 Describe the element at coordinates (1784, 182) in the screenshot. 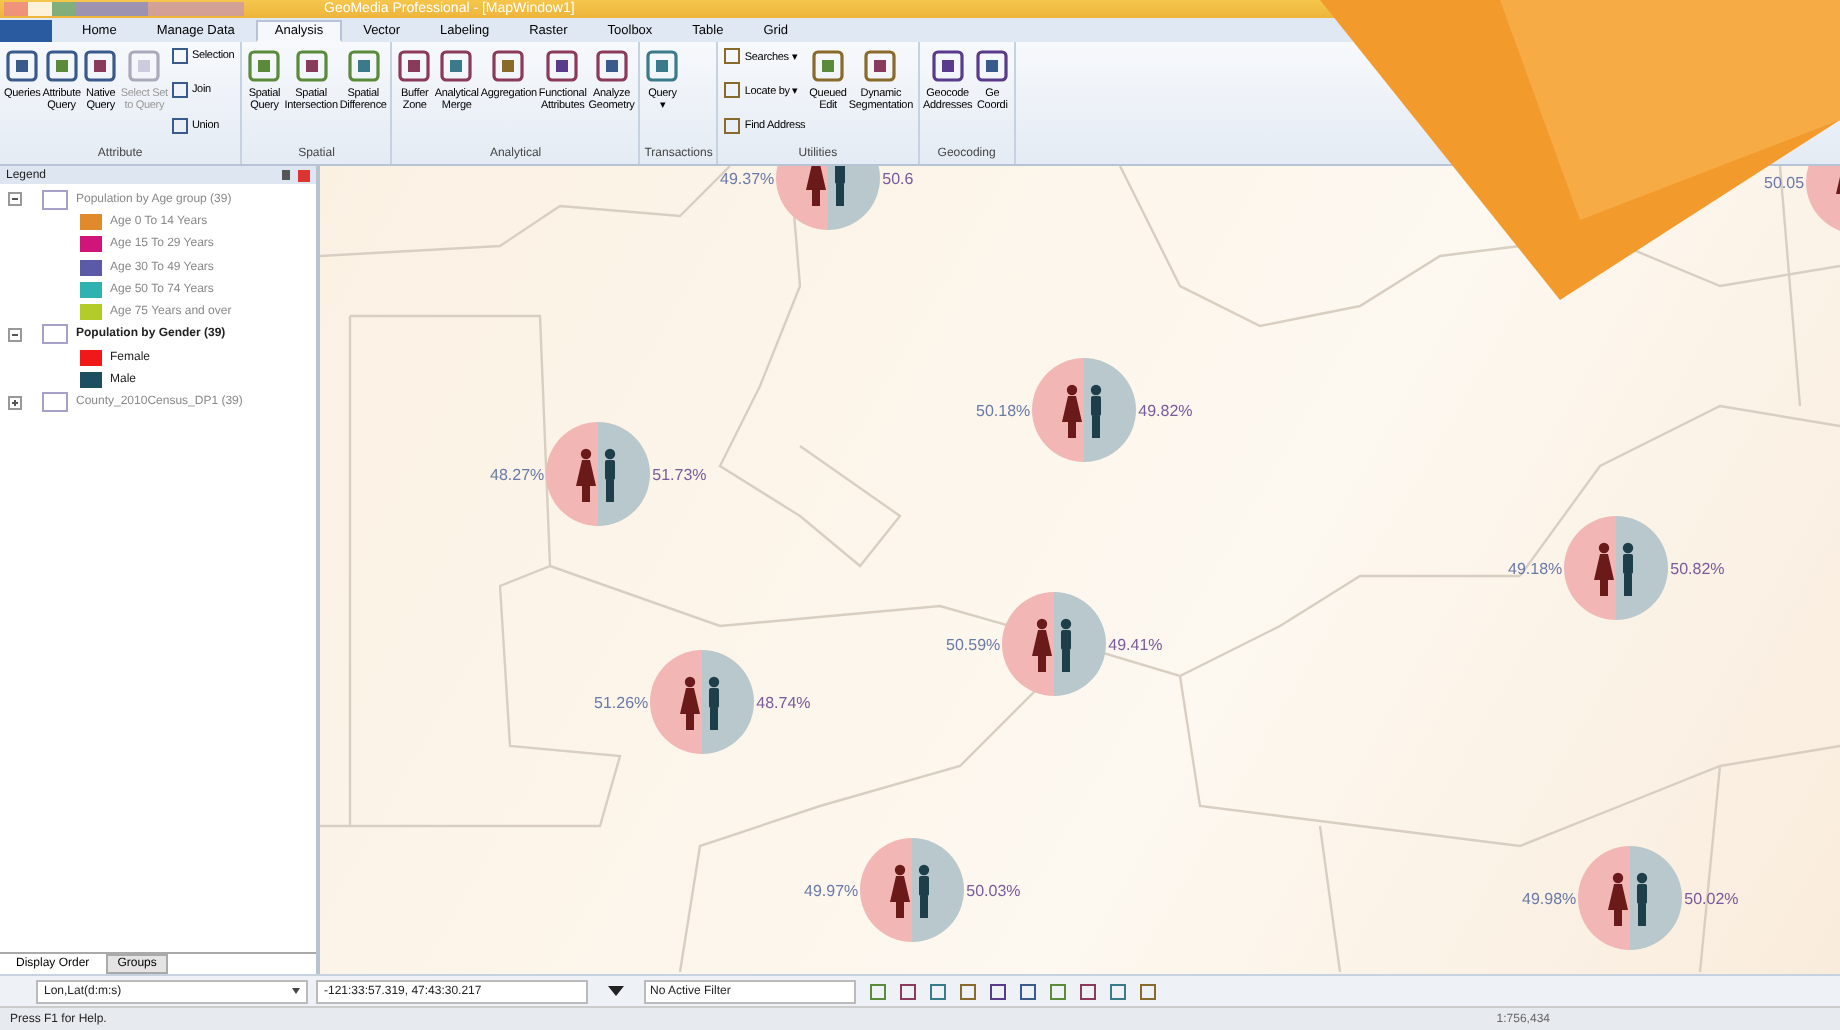

I see `percentage-label: 50.05` at that location.